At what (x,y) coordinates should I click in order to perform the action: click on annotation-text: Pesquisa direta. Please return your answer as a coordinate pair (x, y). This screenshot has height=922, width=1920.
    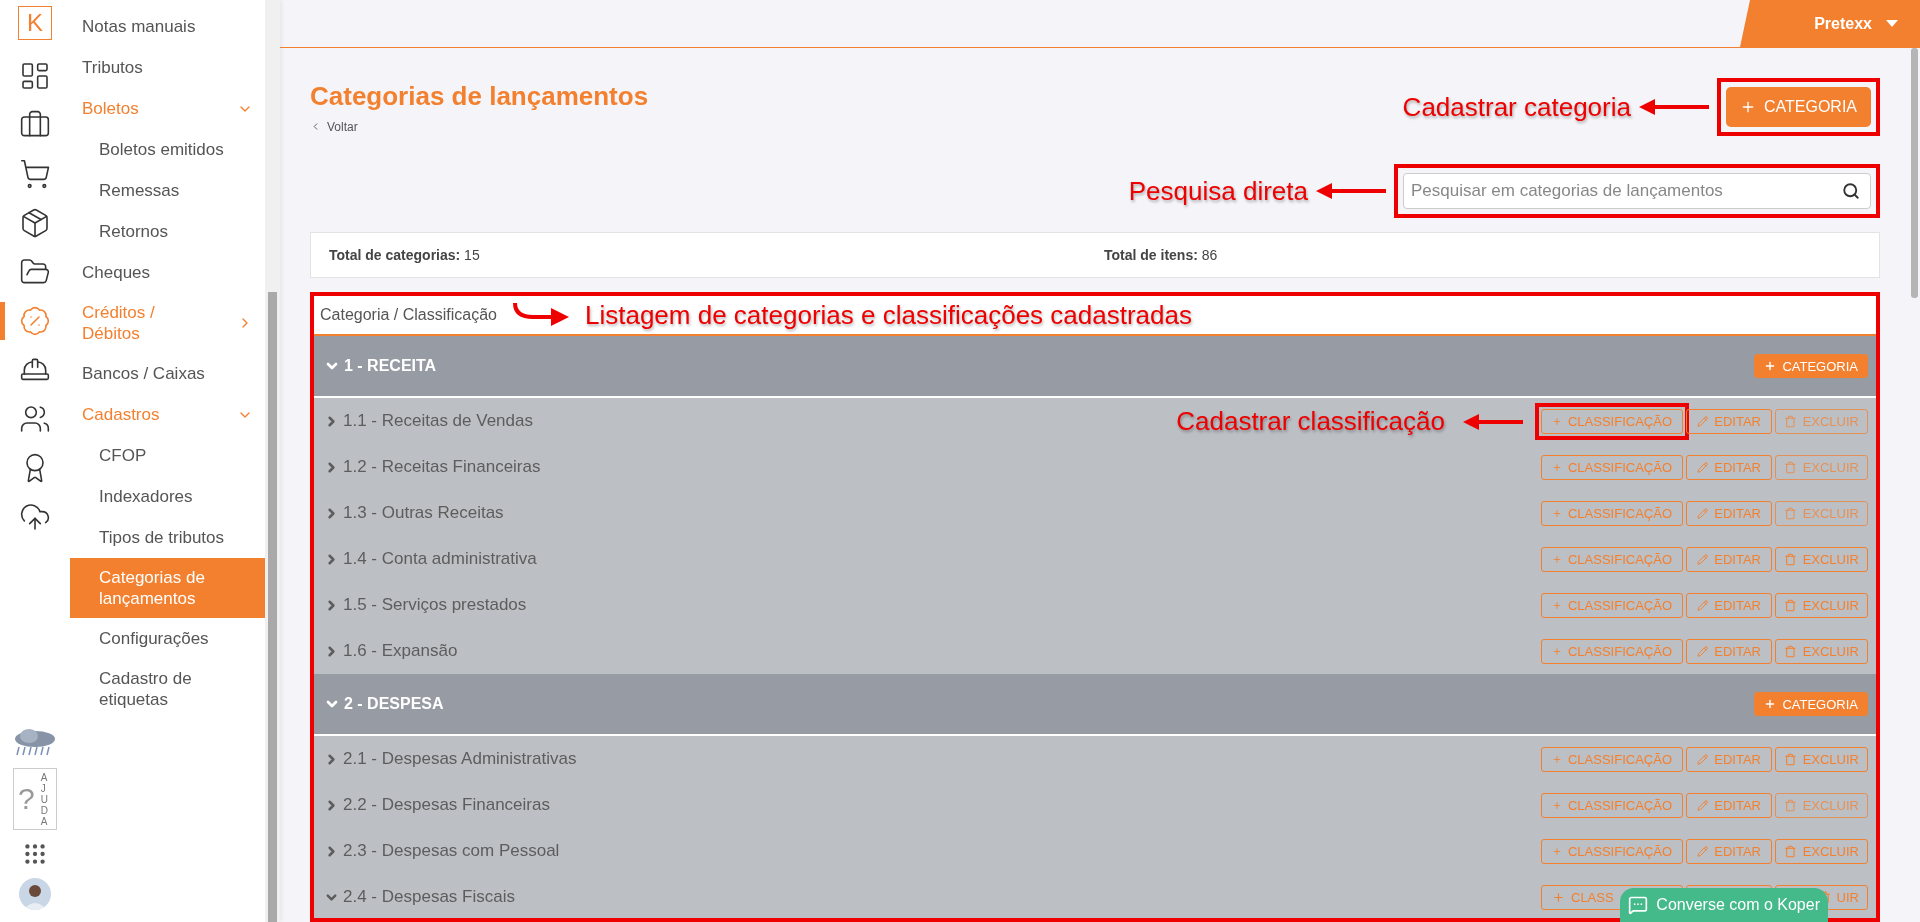
    Looking at the image, I should click on (1218, 191).